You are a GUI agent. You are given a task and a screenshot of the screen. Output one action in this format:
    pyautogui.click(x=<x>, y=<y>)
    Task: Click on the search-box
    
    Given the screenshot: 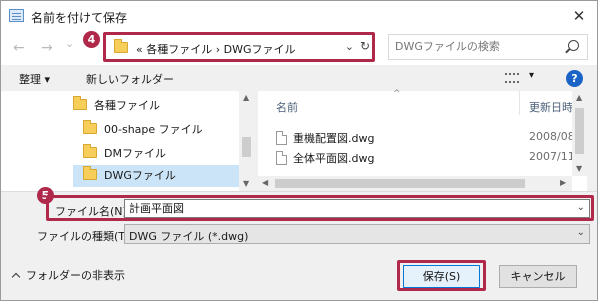 What is the action you would take?
    pyautogui.click(x=488, y=47)
    